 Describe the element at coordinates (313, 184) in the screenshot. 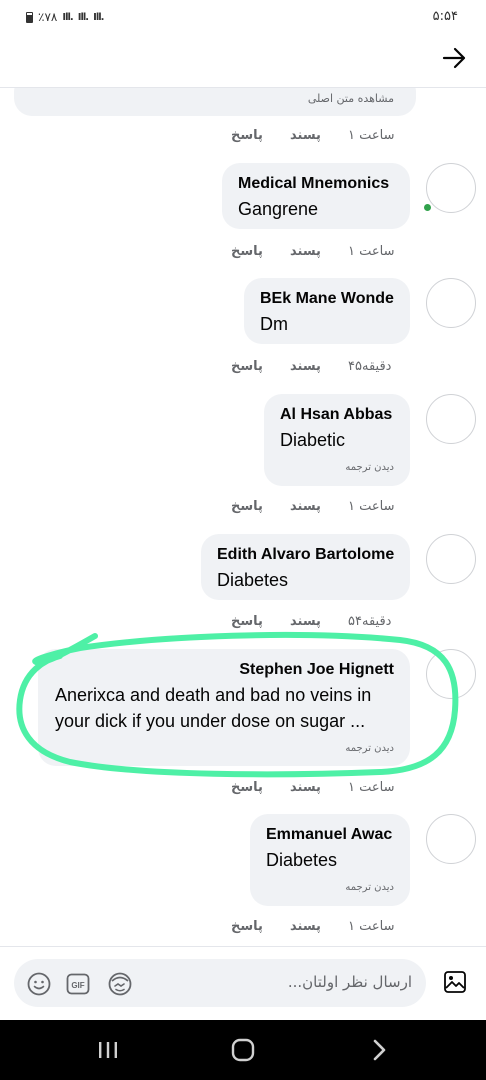

I see `comment-author: Medical Mnemonics` at that location.